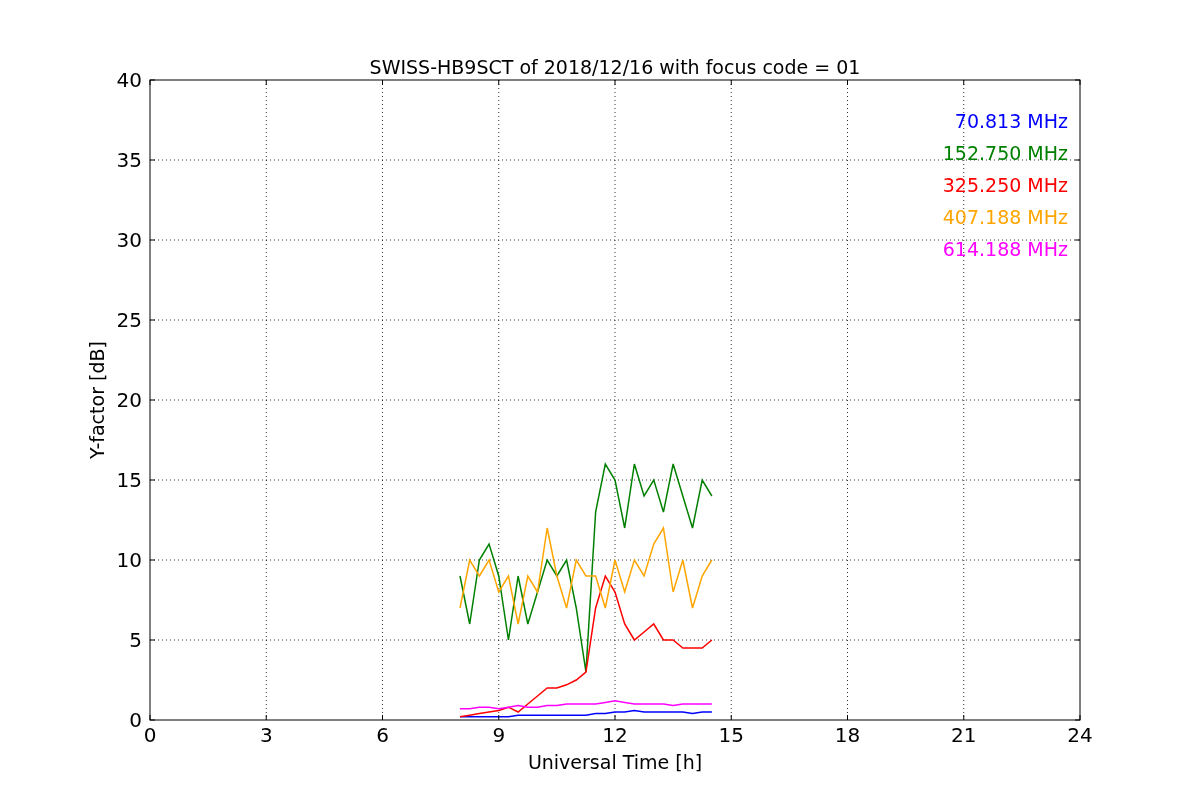 This screenshot has width=1200, height=800. Describe the element at coordinates (129, 480) in the screenshot. I see `y-tick-label: 15` at that location.